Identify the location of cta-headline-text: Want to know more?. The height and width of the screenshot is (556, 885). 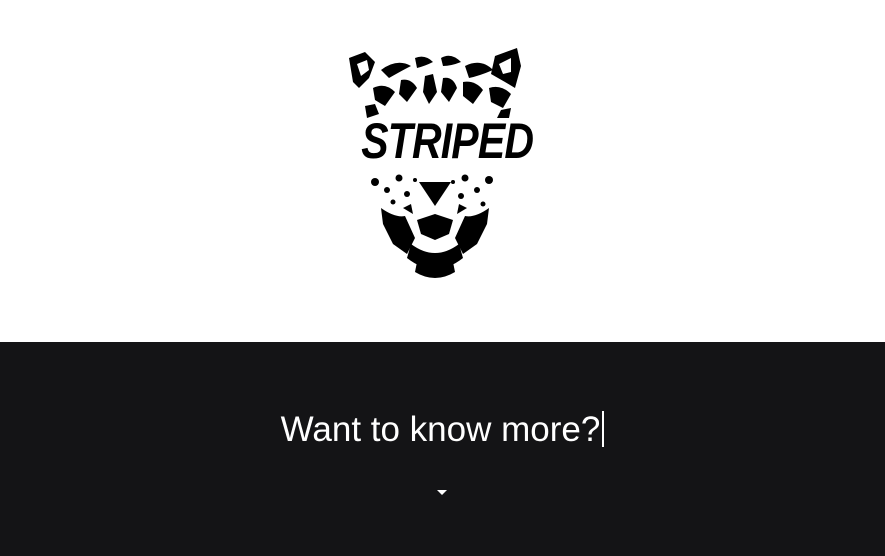
(440, 429).